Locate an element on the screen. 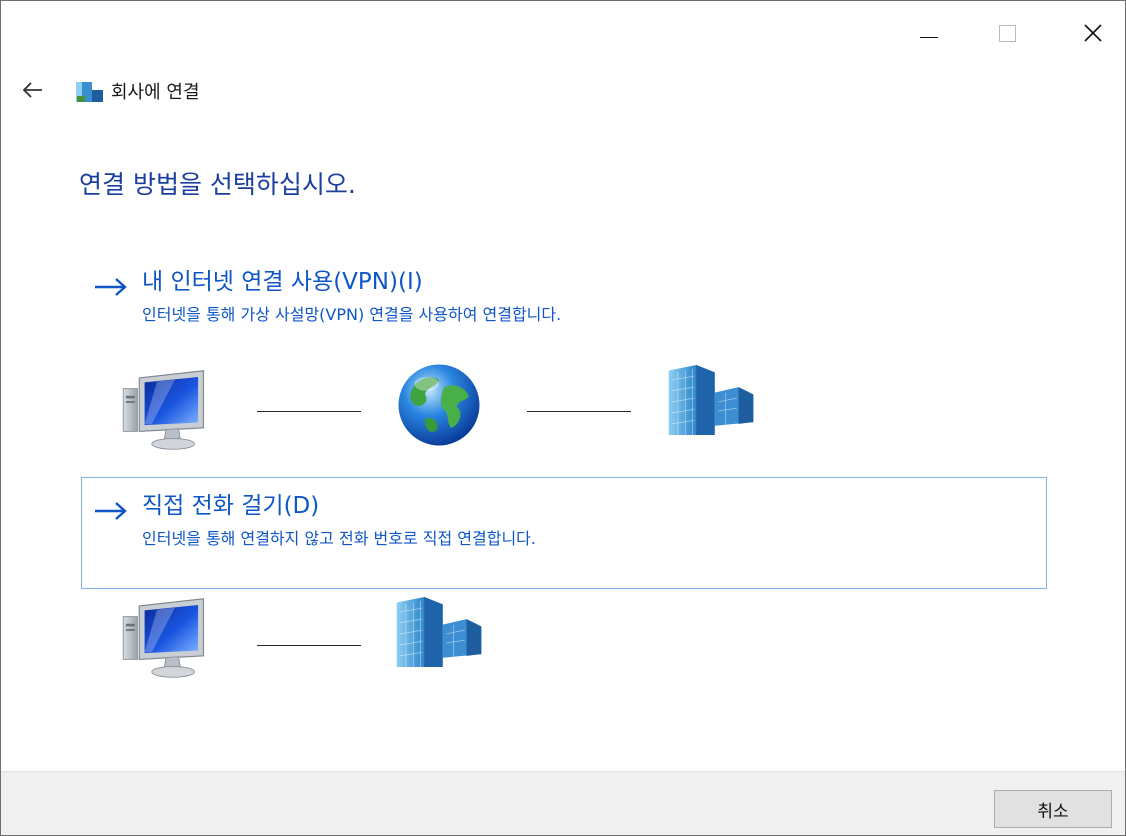  back-arrow-icon is located at coordinates (32, 90).